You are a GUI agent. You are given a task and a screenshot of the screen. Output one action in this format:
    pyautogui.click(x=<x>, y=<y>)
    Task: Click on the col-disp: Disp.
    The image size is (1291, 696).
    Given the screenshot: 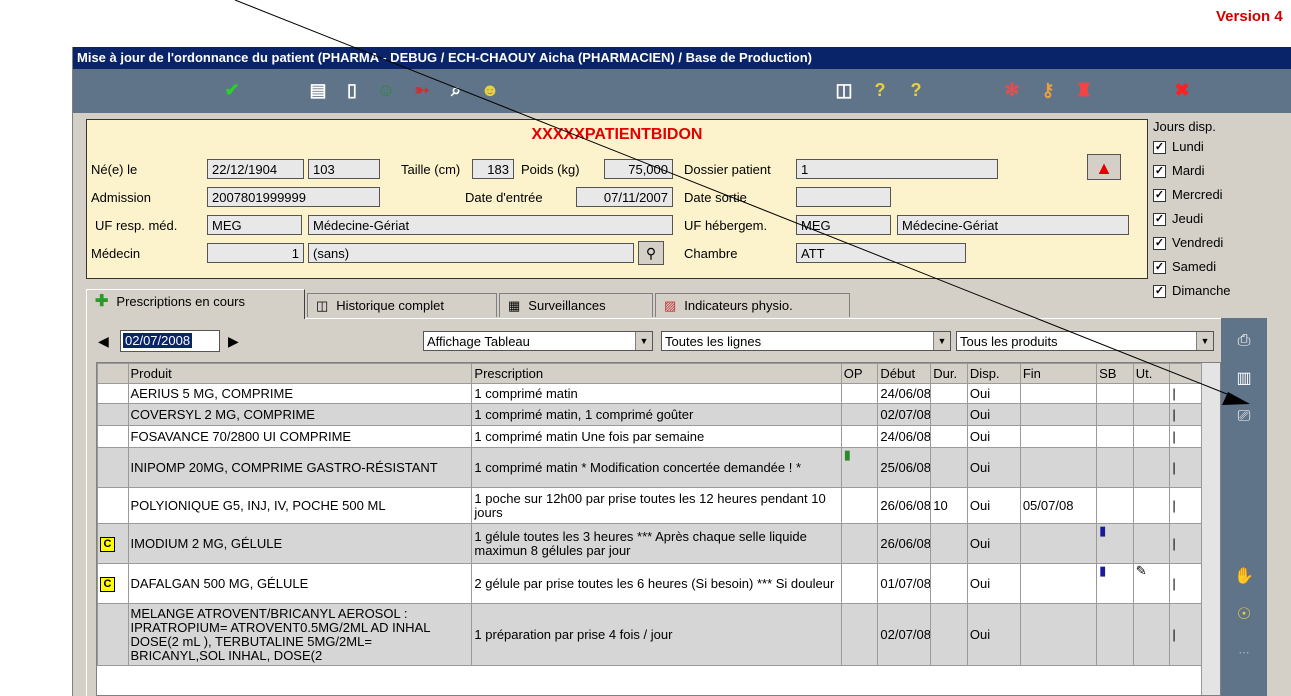 What is the action you would take?
    pyautogui.click(x=993, y=373)
    